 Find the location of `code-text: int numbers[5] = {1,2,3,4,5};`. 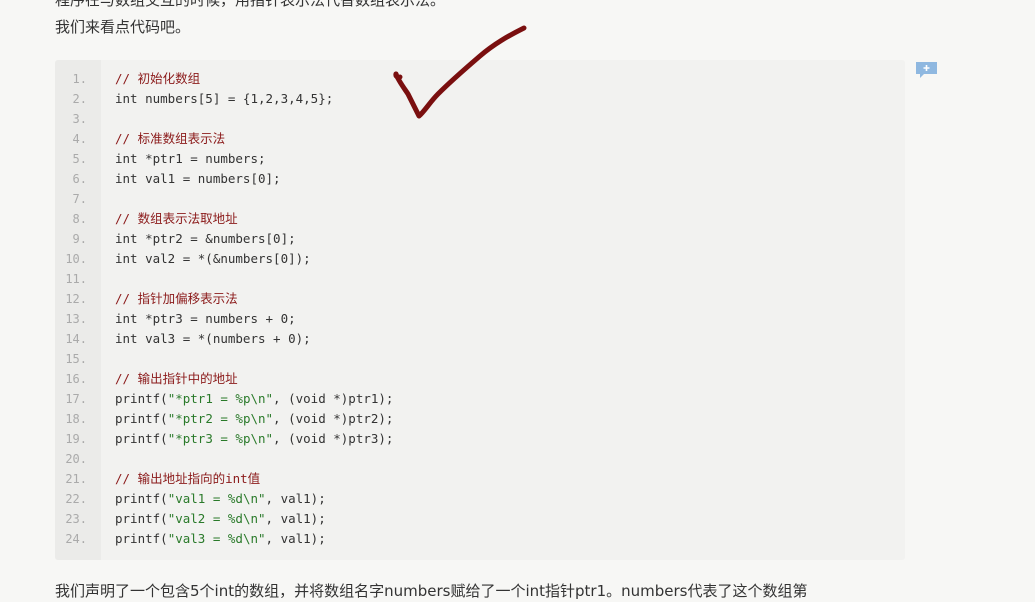

code-text: int numbers[5] = {1,2,3,4,5}; is located at coordinates (224, 98).